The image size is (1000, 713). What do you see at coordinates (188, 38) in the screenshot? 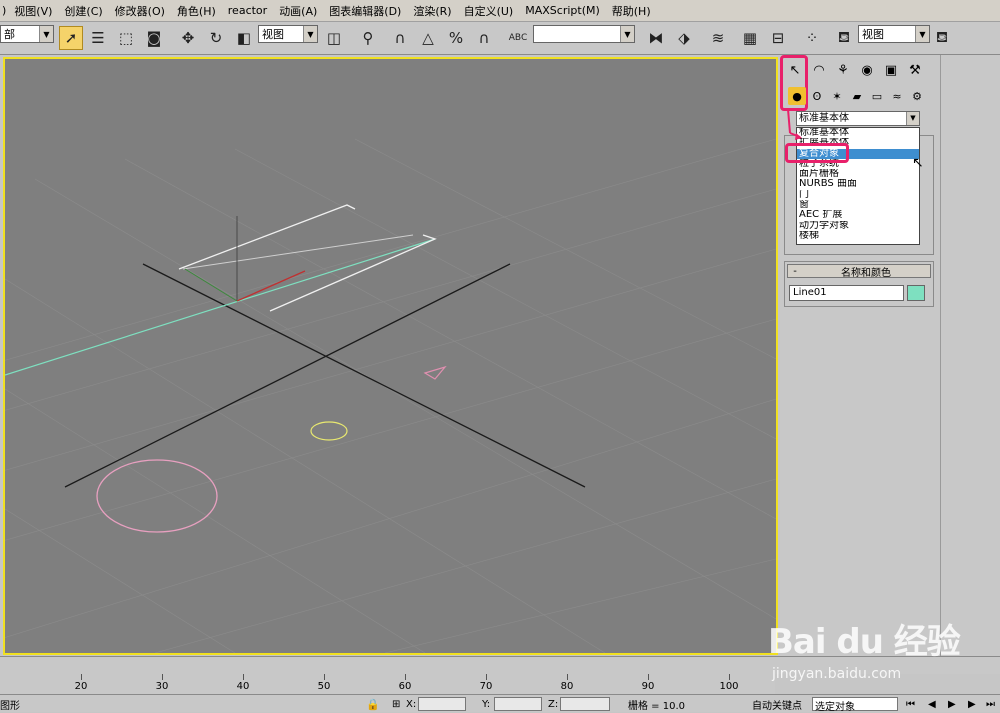
I see `move-icon: ✥` at bounding box center [188, 38].